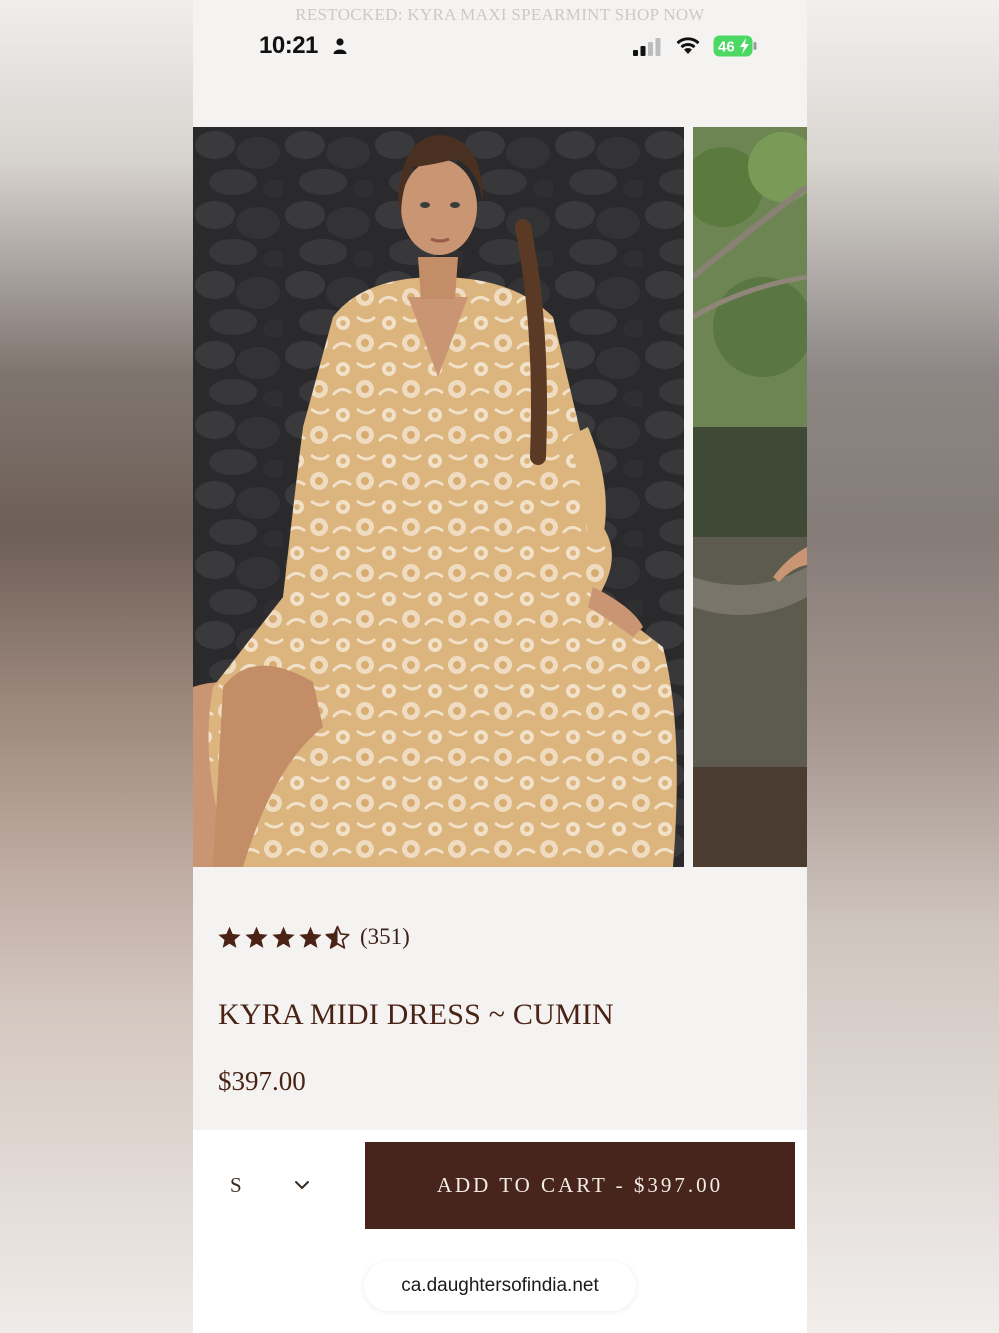 The width and height of the screenshot is (999, 1333). Describe the element at coordinates (262, 1081) in the screenshot. I see `product-price: $397.00` at that location.